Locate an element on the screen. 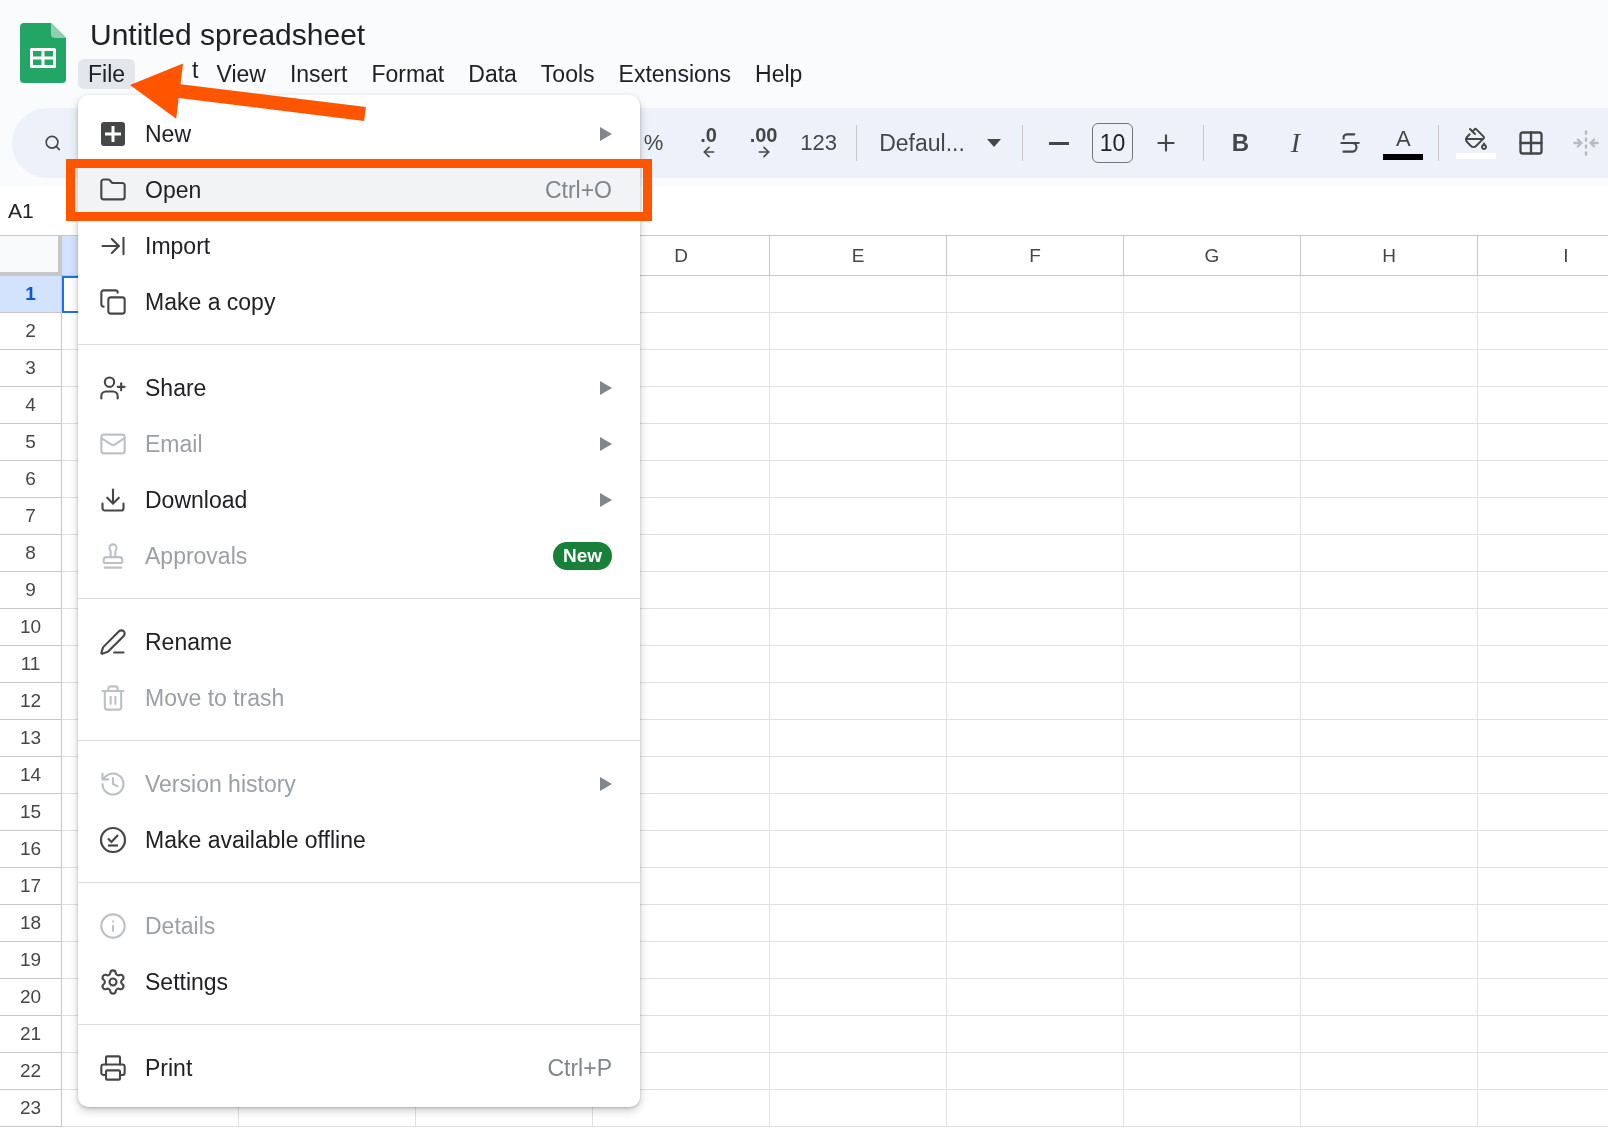 This screenshot has width=1608, height=1145. menu-bar-item: Help is located at coordinates (779, 74).